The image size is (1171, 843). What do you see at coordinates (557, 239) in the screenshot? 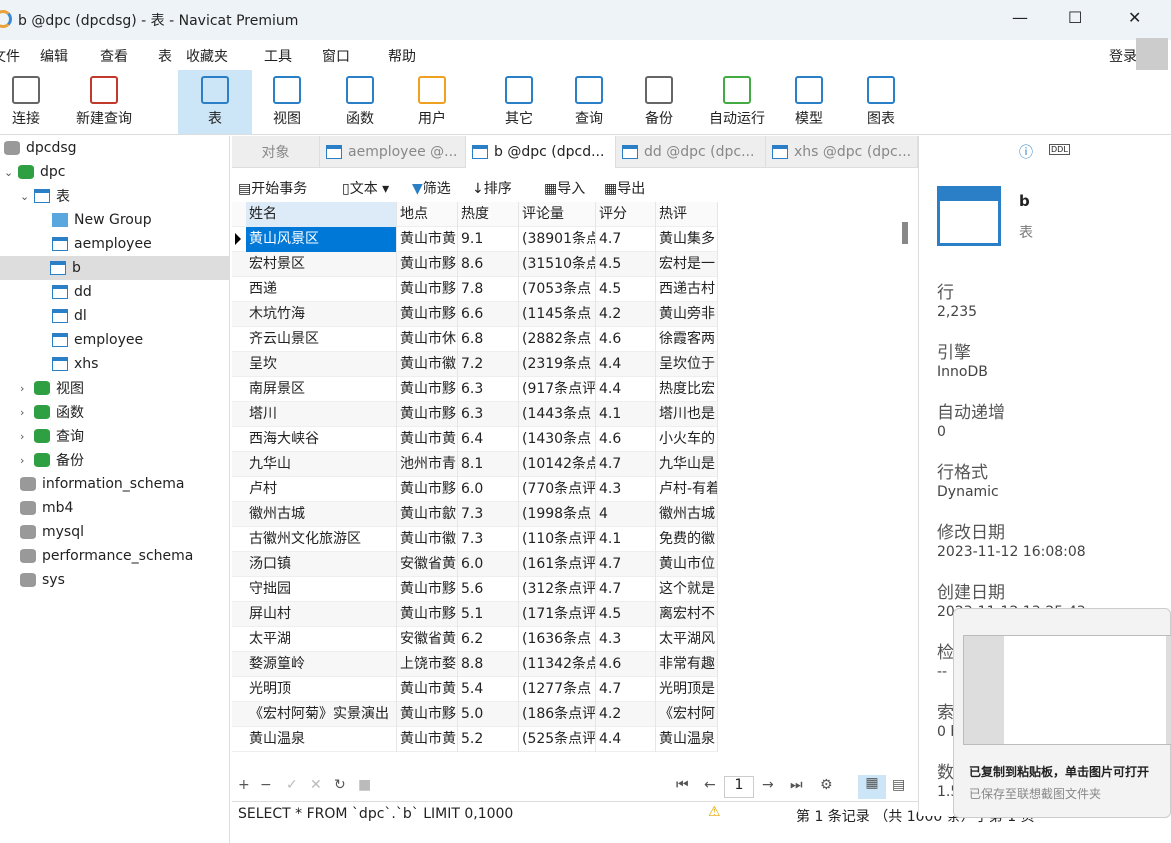
I see `table-cell: (38901条点` at bounding box center [557, 239].